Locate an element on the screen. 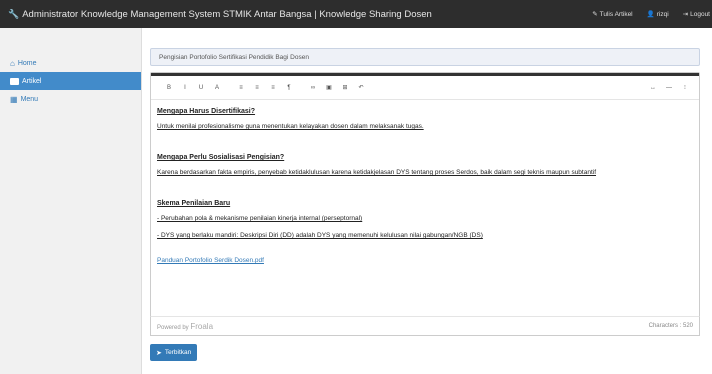 The height and width of the screenshot is (374, 712). underline-button: U is located at coordinates (201, 88).